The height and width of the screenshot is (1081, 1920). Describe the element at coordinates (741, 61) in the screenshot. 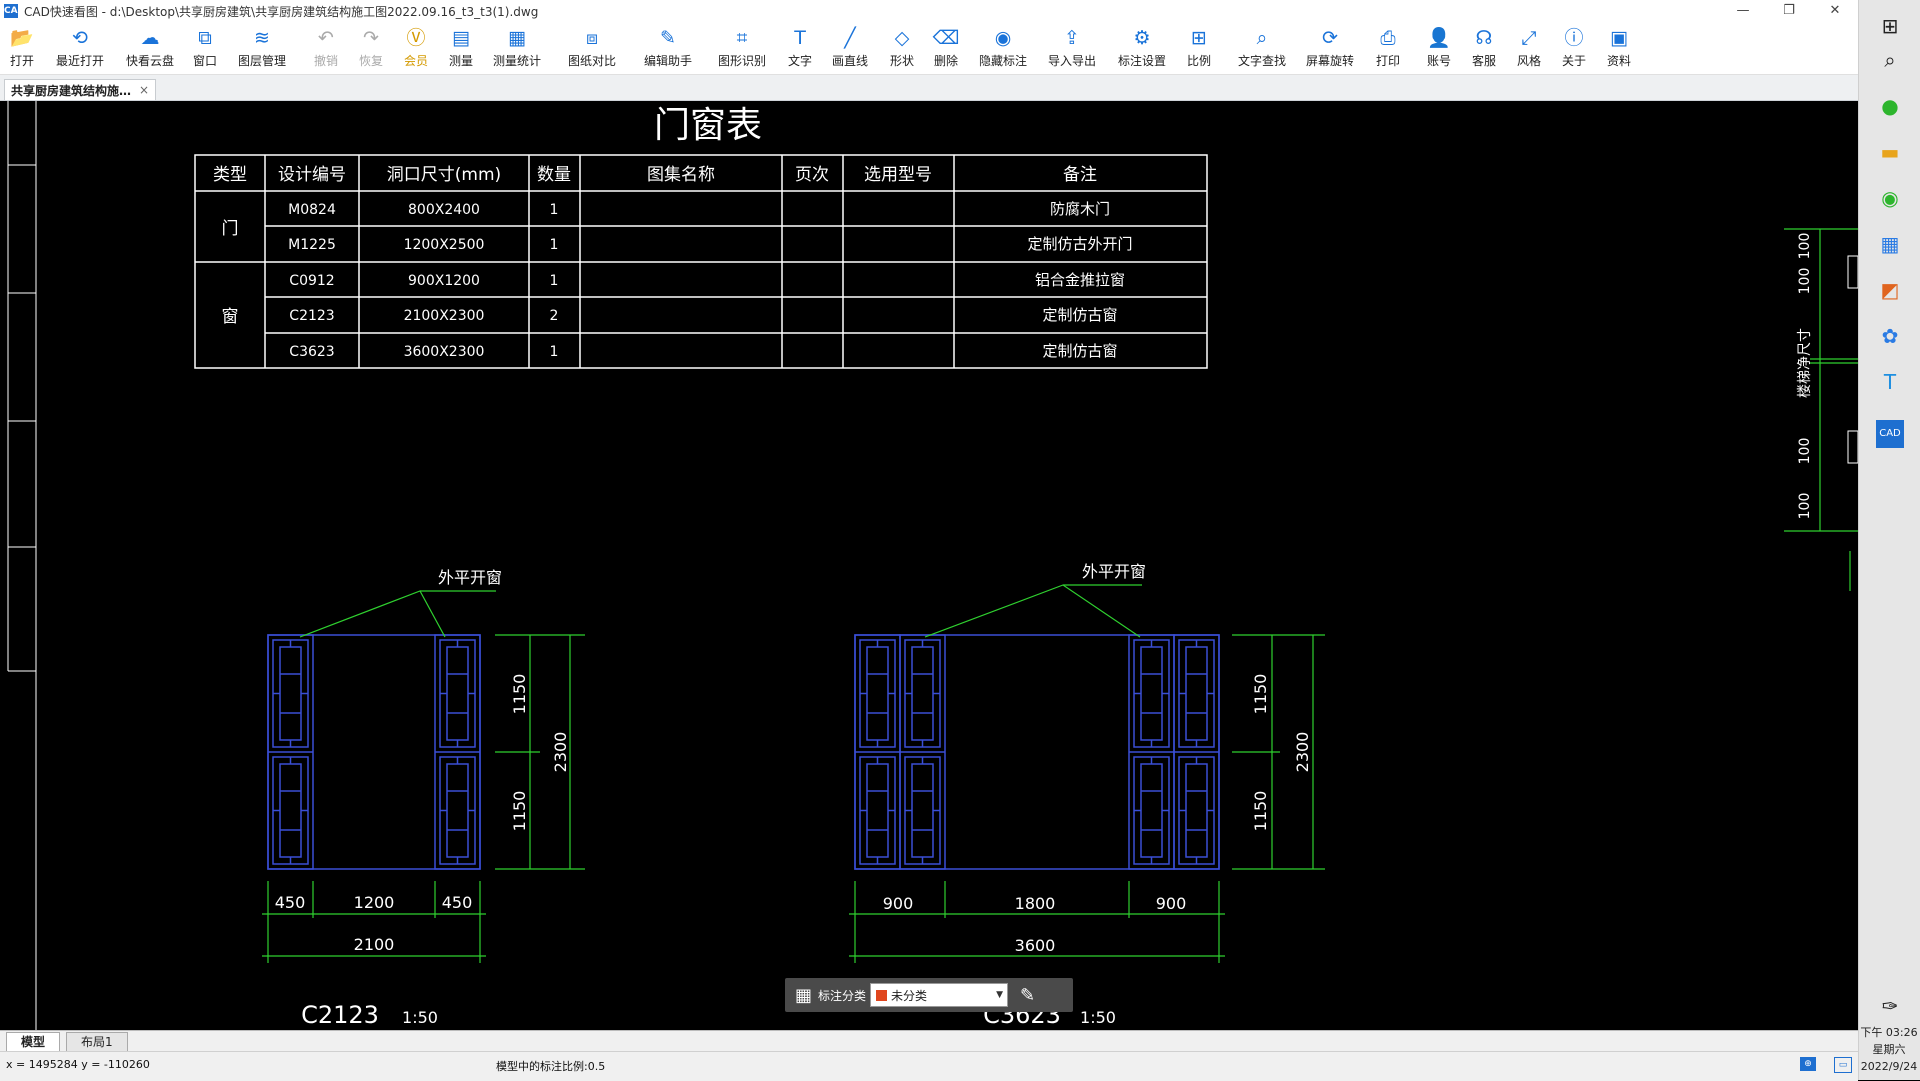

I see `toolbar-label: 图形识别` at that location.